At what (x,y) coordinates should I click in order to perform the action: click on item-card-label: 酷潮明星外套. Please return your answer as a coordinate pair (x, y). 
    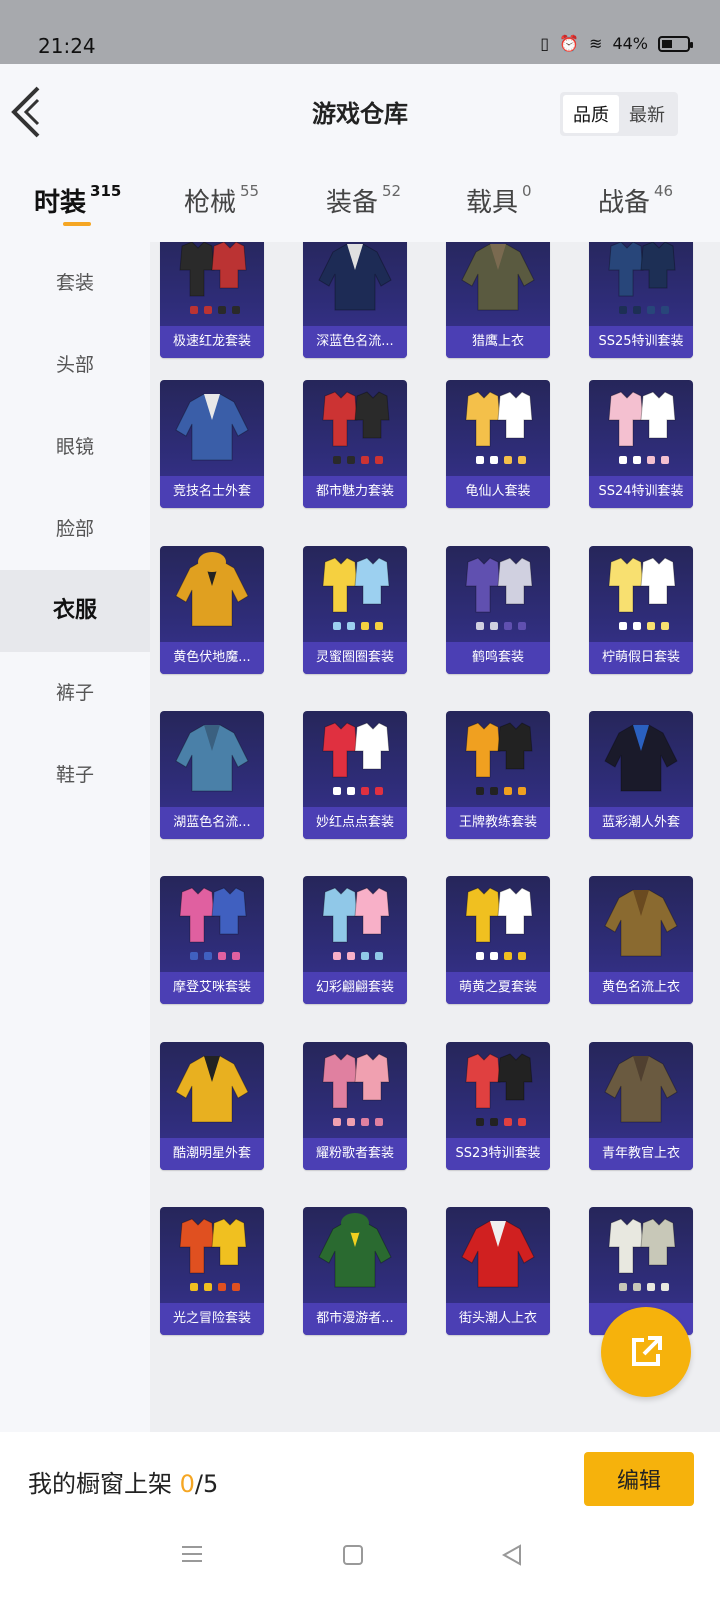
    Looking at the image, I should click on (212, 1154).